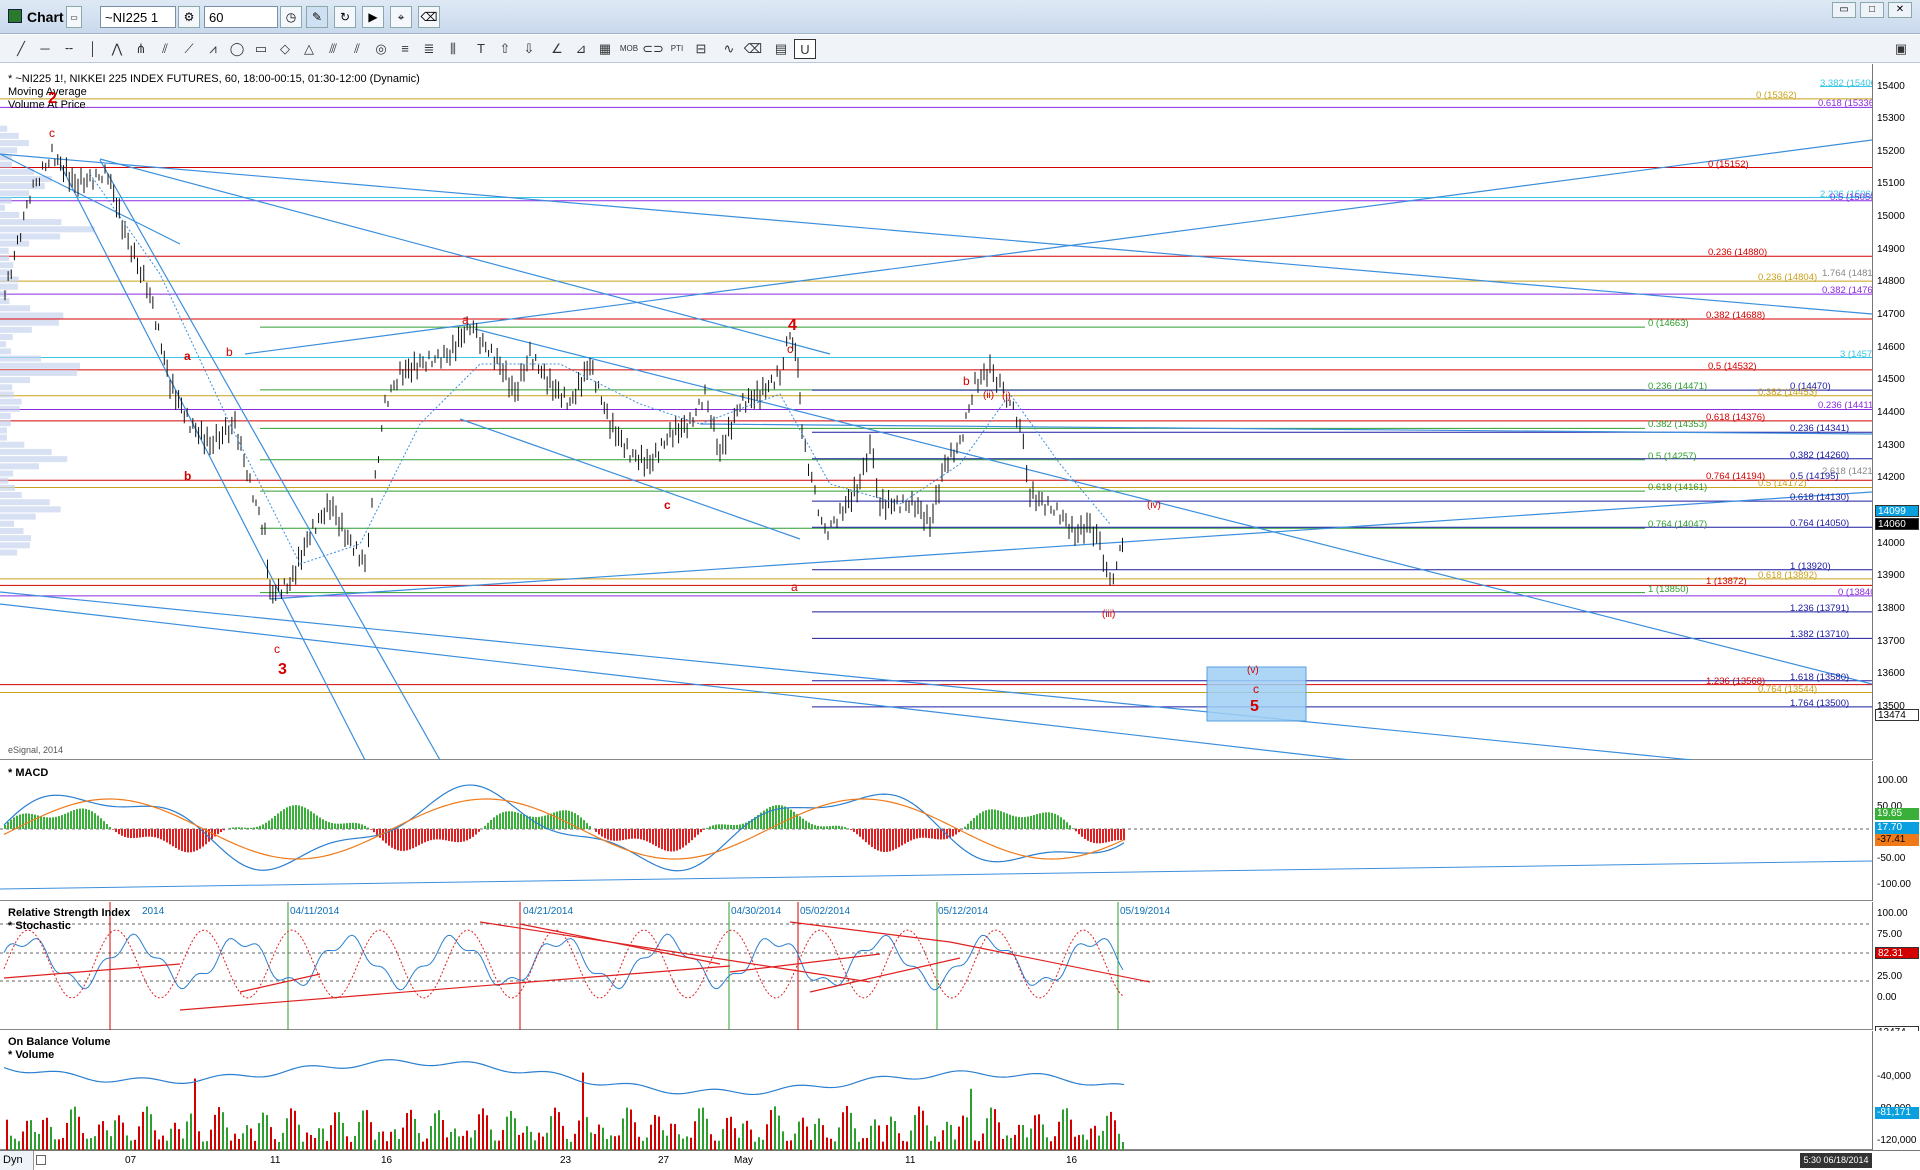 The width and height of the screenshot is (1920, 1170). Describe the element at coordinates (237, 49) in the screenshot. I see `ellipse-tool-icon: ◯` at that location.